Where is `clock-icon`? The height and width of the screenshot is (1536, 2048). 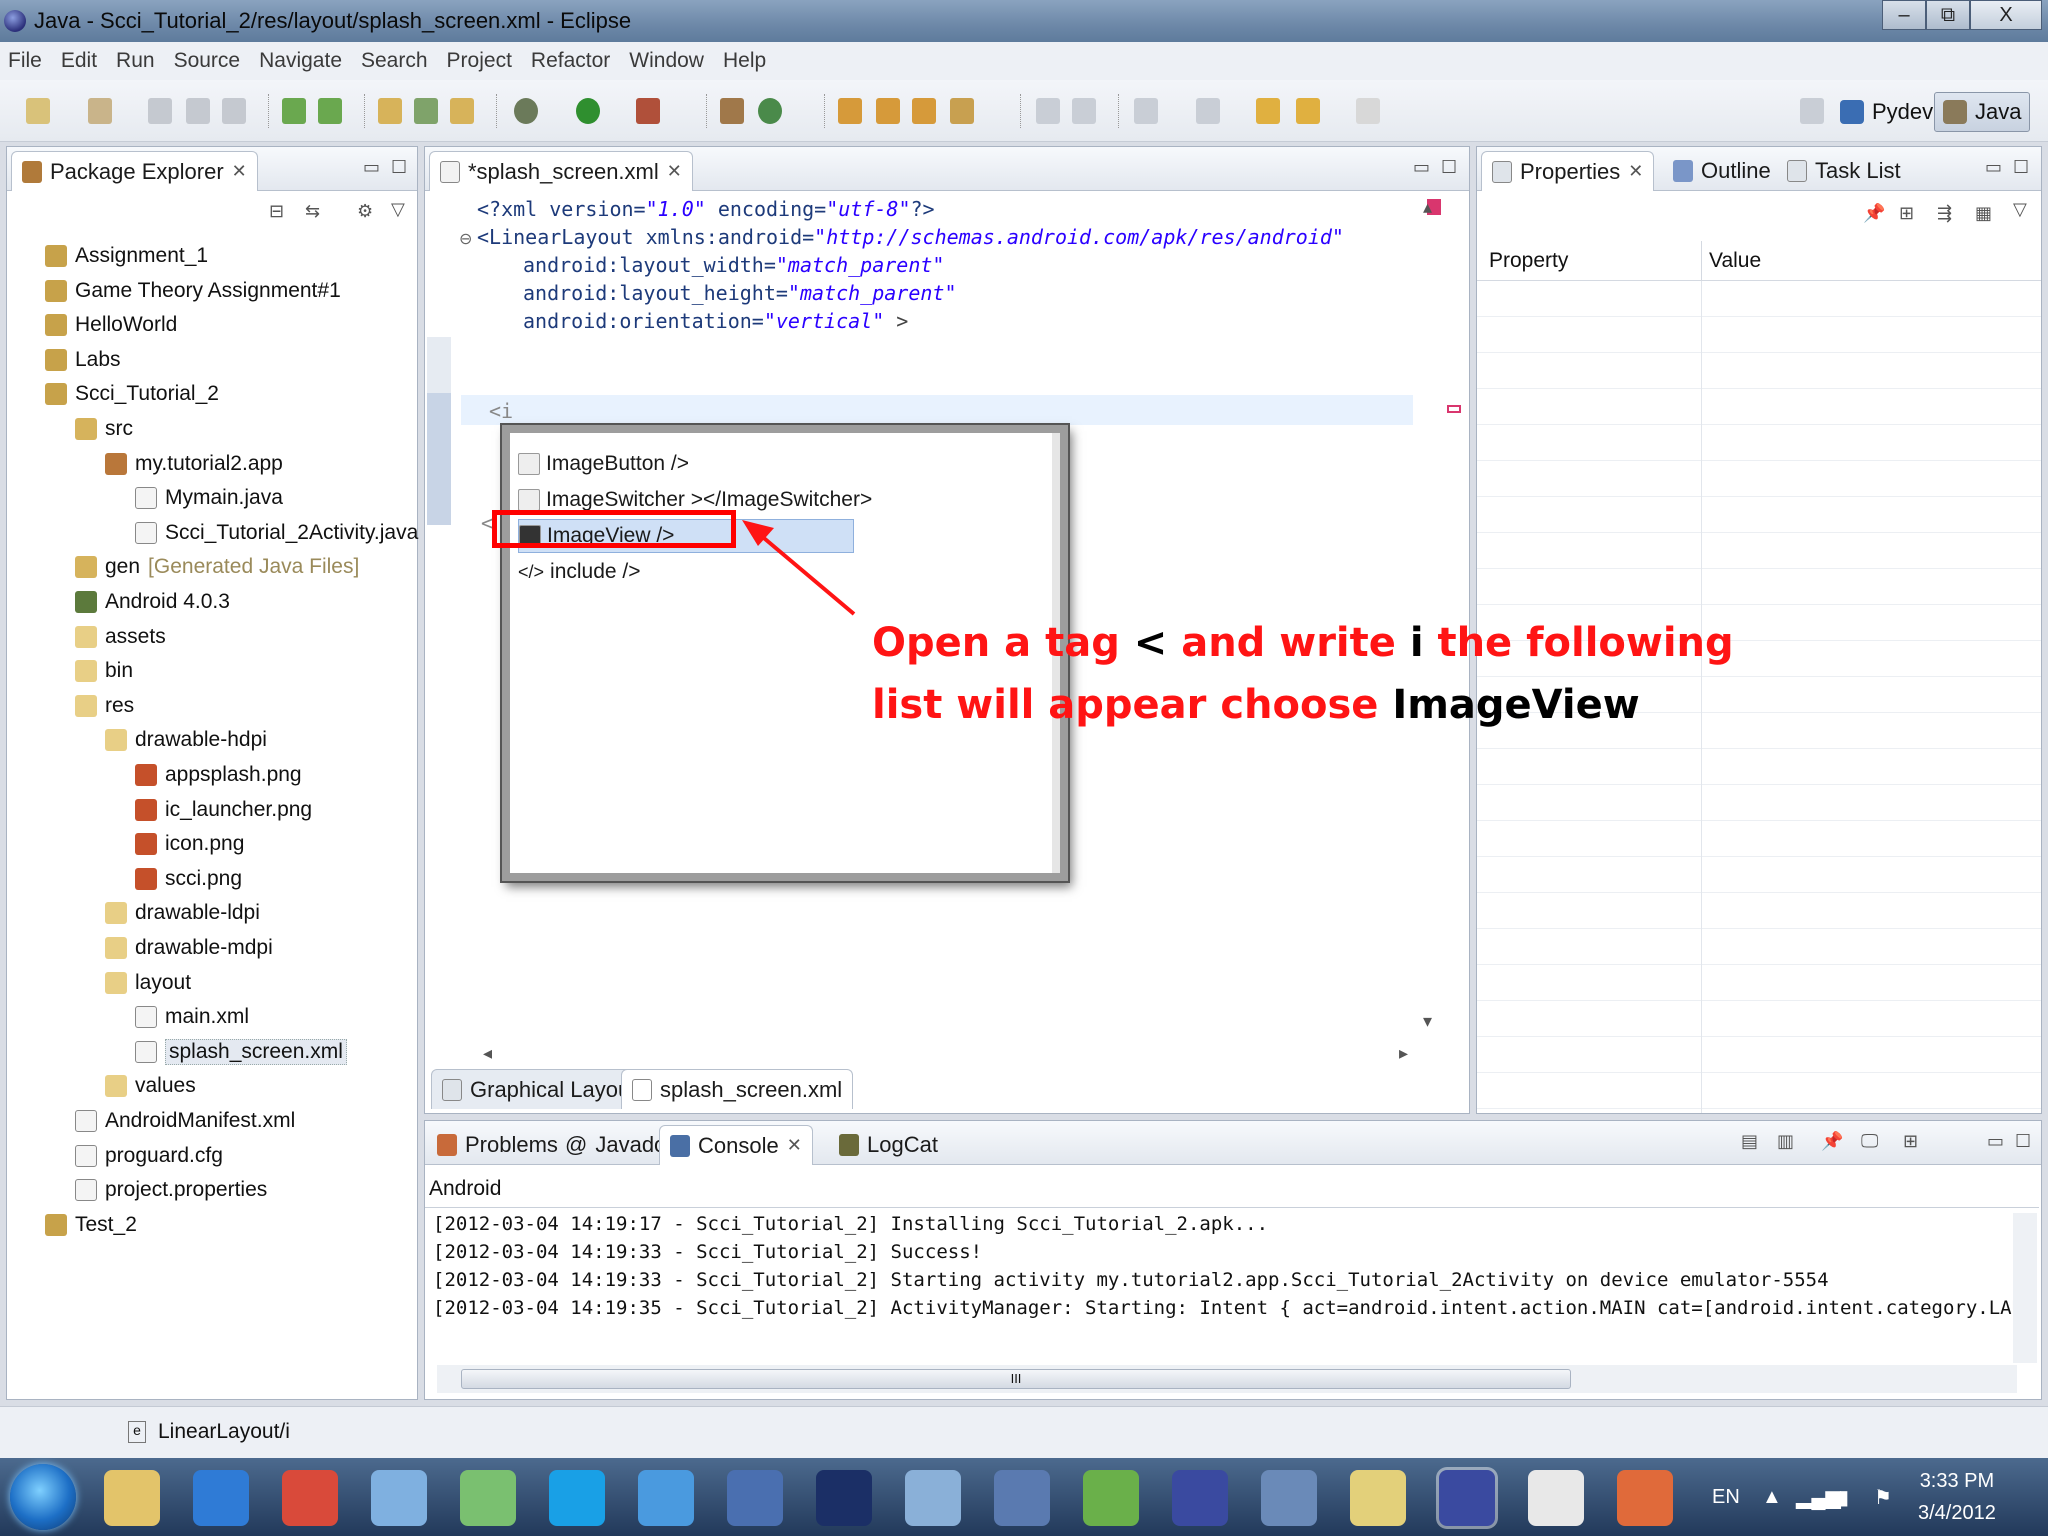
clock-icon is located at coordinates (755, 1498).